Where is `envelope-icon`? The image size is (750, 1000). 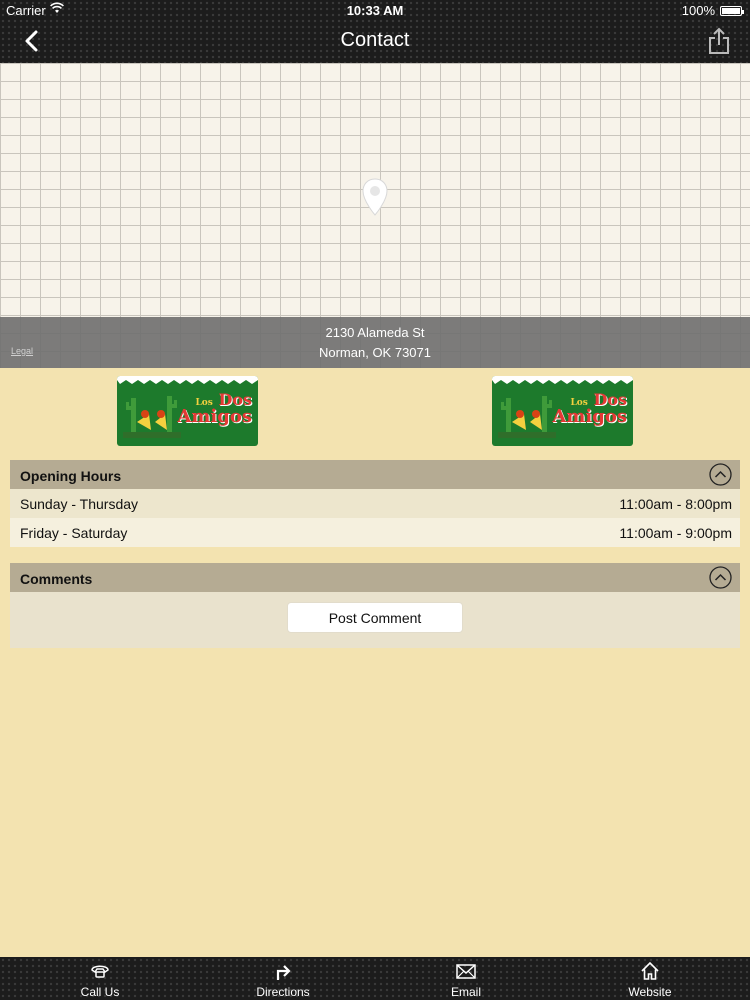
envelope-icon is located at coordinates (466, 971).